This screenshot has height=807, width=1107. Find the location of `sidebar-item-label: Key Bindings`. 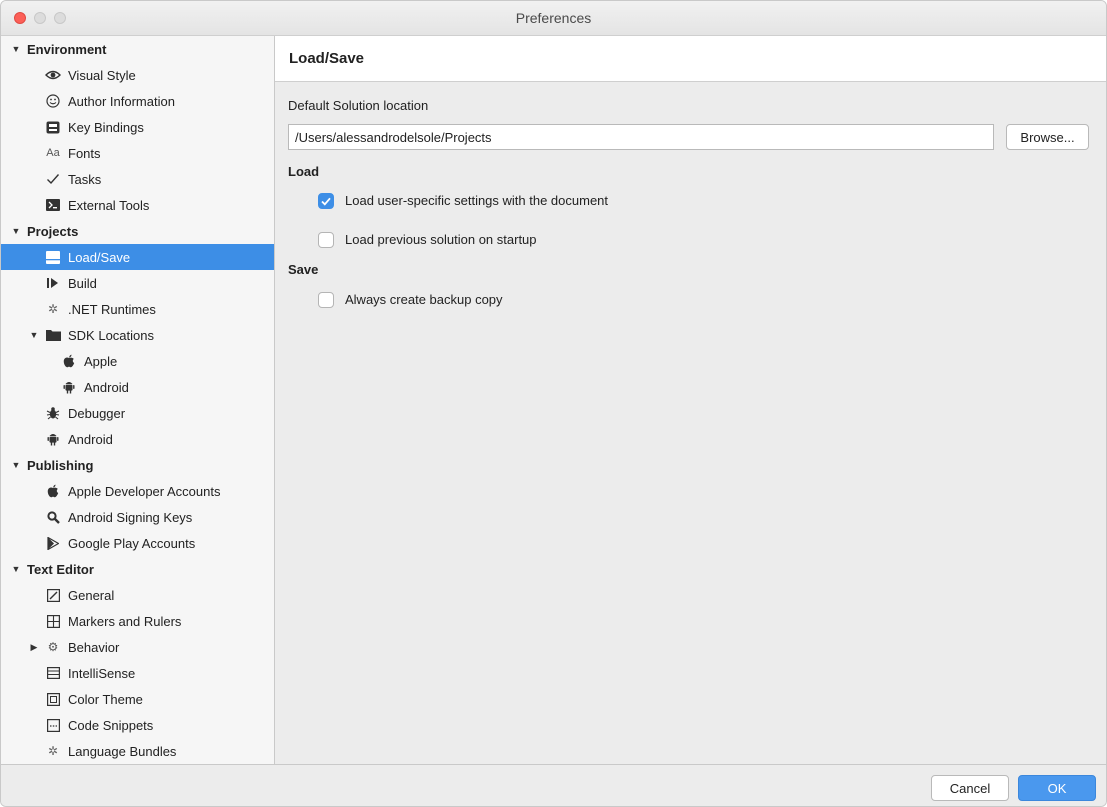

sidebar-item-label: Key Bindings is located at coordinates (106, 127).